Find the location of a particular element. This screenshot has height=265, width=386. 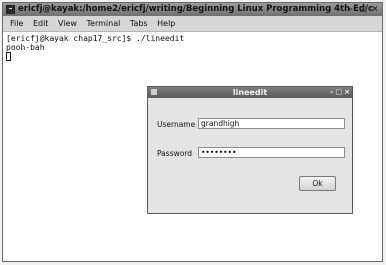

terminal-line-output: pooh-bah is located at coordinates (25, 47).